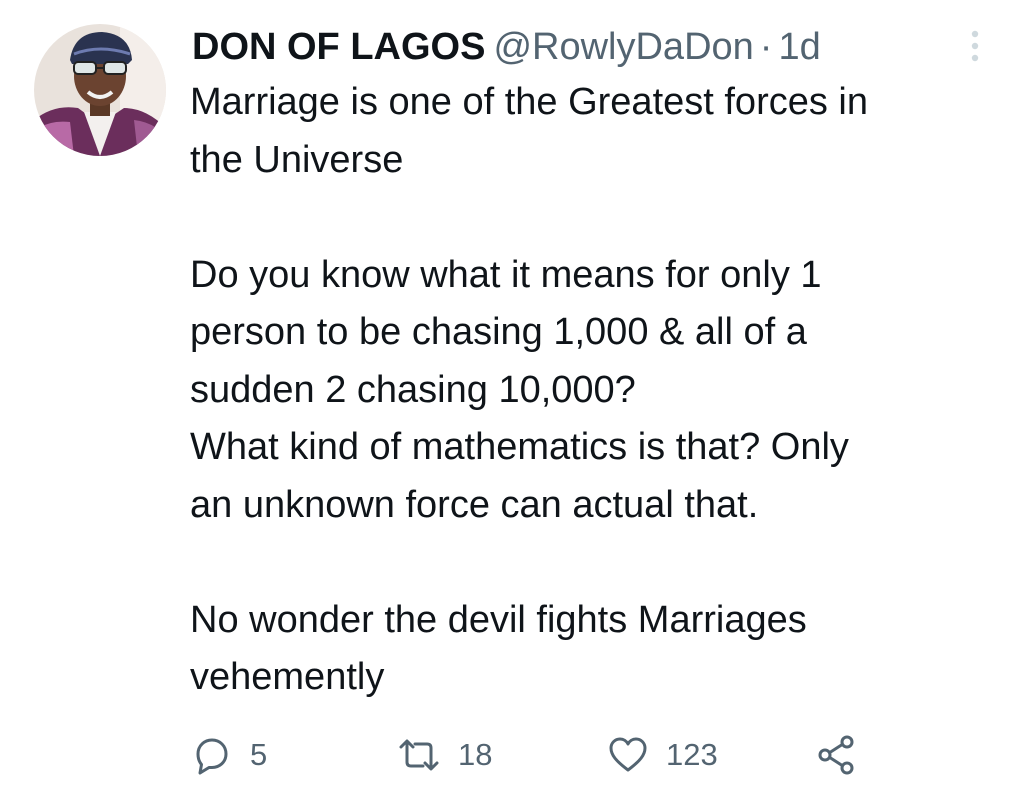 The height and width of the screenshot is (799, 1024). Describe the element at coordinates (287, 677) in the screenshot. I see `tweet-line: vehemently` at that location.